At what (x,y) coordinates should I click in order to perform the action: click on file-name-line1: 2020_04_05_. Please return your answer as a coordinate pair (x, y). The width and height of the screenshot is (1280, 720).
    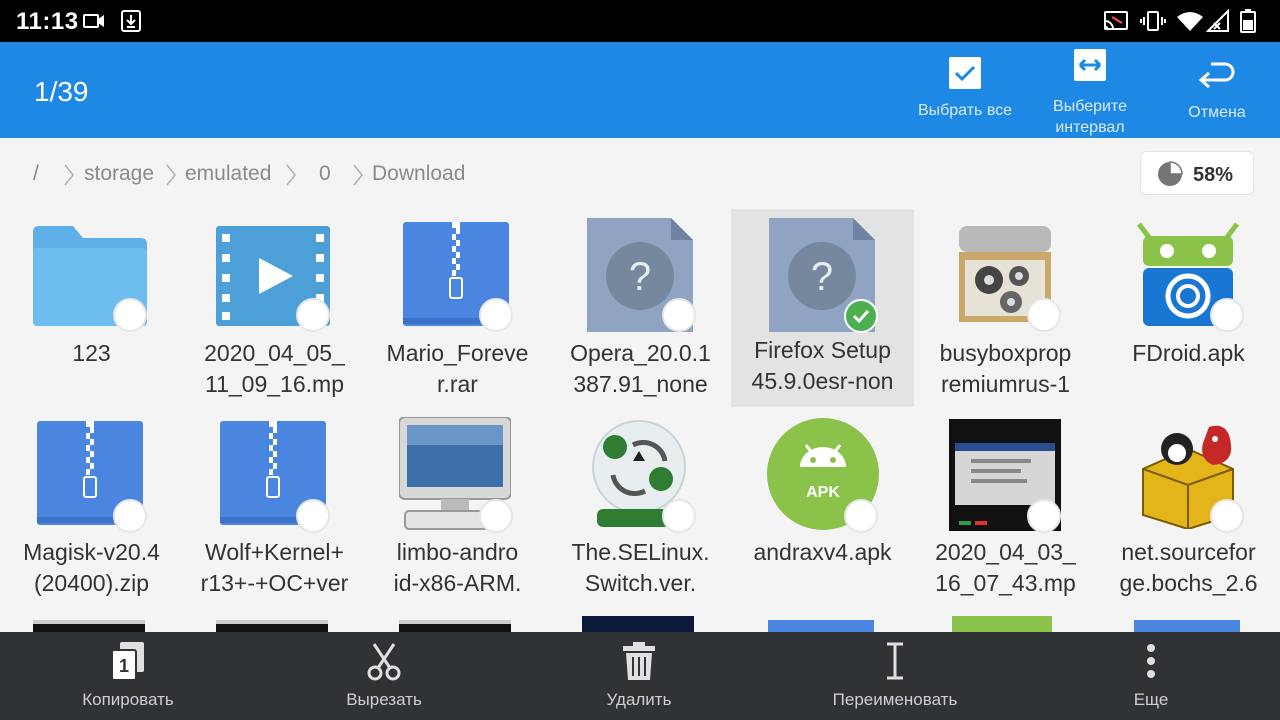
    Looking at the image, I should click on (274, 353).